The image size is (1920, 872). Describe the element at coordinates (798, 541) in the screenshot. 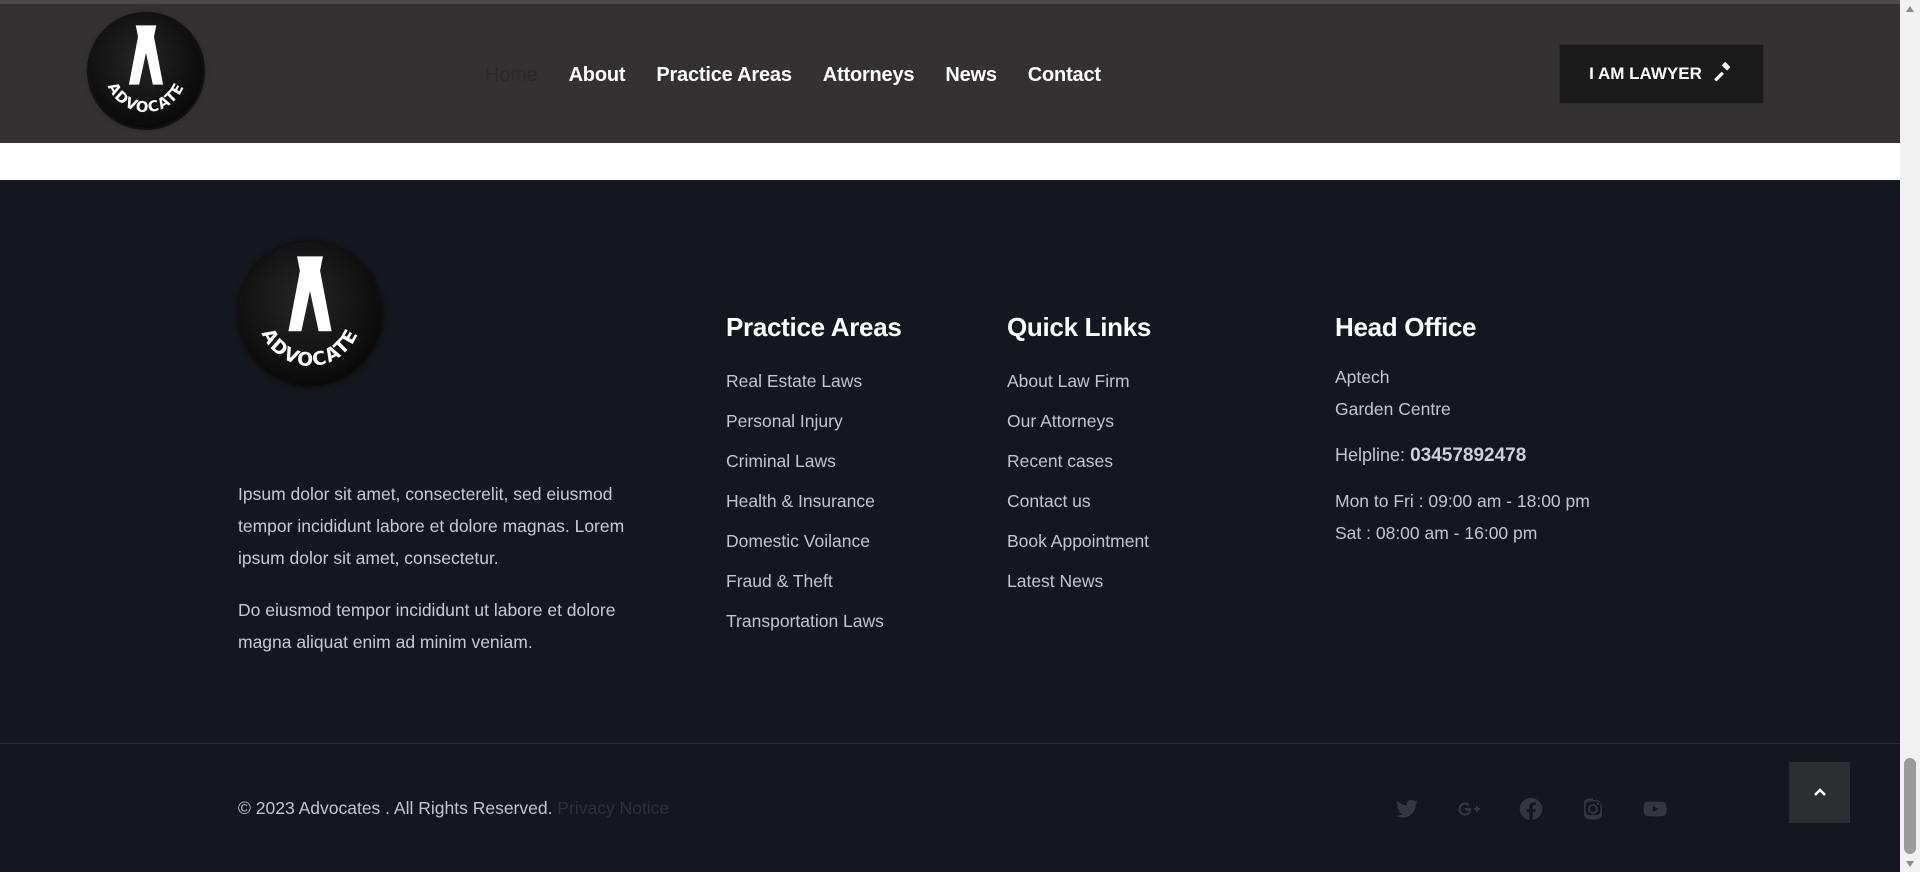

I see `practice-link: Domestic Voilance` at that location.